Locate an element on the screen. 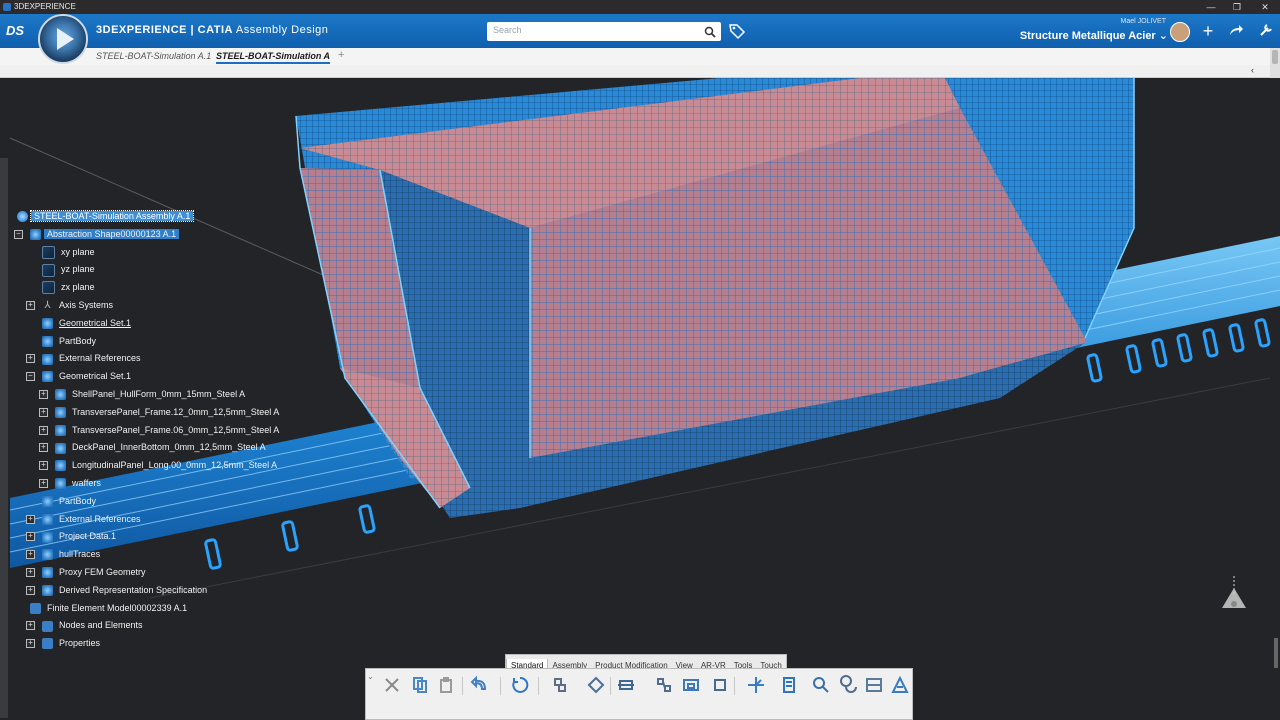 The height and width of the screenshot is (720, 1280). tag-icon is located at coordinates (737, 33).